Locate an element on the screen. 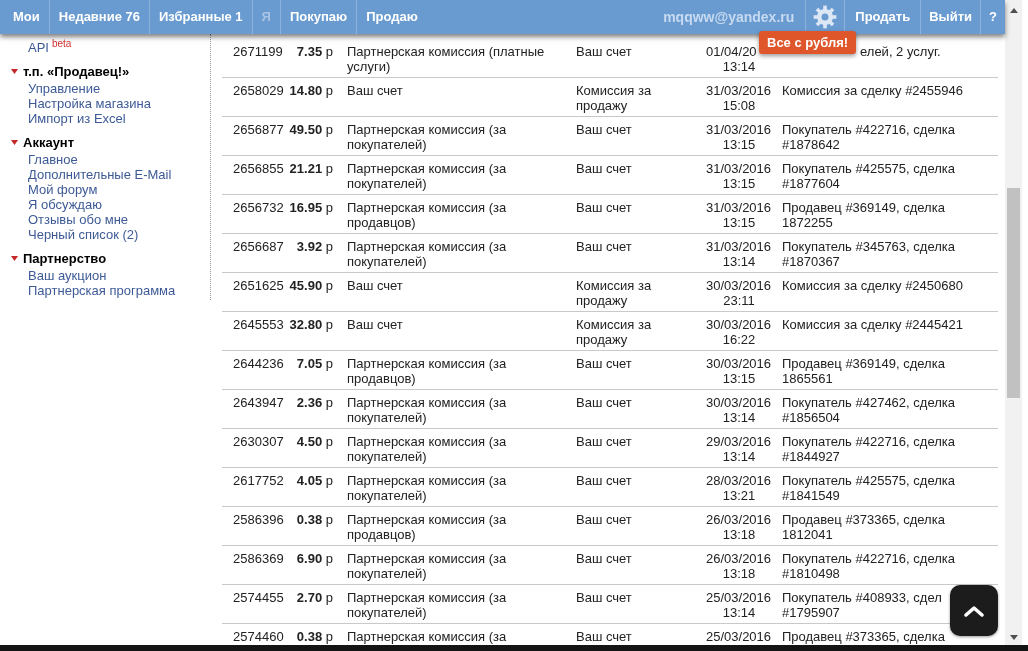  comment: Продавец #373365, сделка is located at coordinates (863, 636).